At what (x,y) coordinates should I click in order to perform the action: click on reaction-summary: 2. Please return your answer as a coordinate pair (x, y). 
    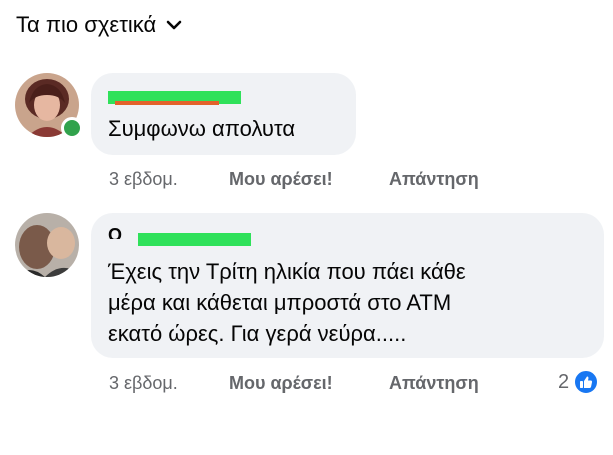
    Looking at the image, I should click on (579, 382).